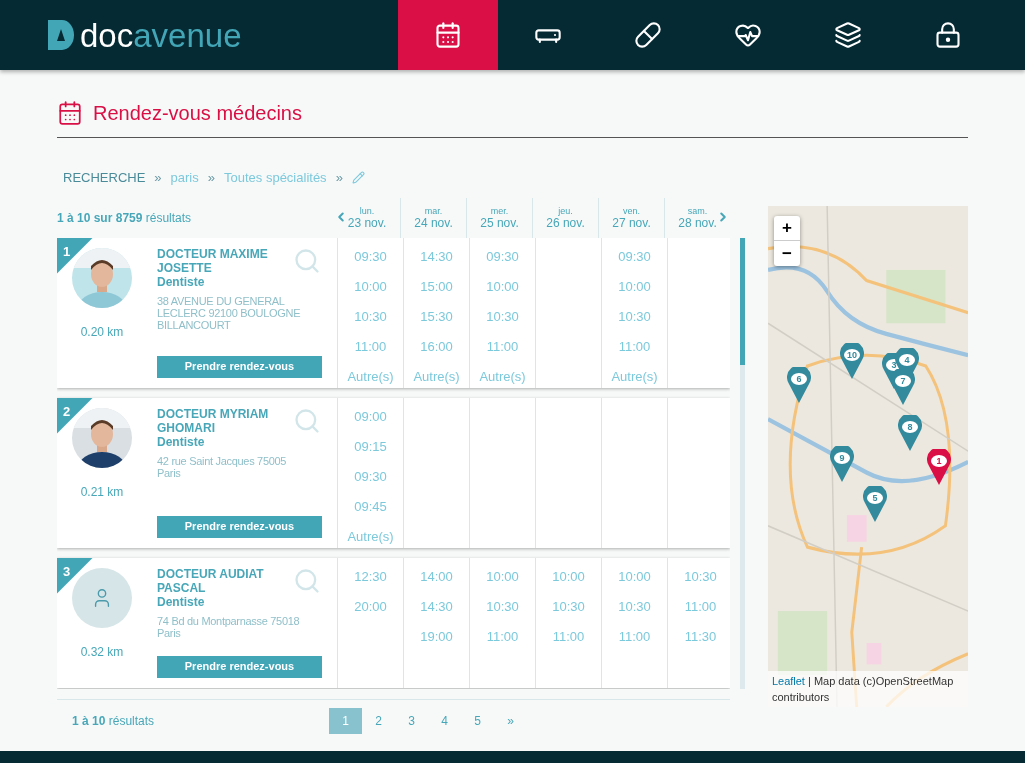 This screenshot has height=763, width=1025. What do you see at coordinates (436, 316) in the screenshot?
I see `time-slot: 15:30` at bounding box center [436, 316].